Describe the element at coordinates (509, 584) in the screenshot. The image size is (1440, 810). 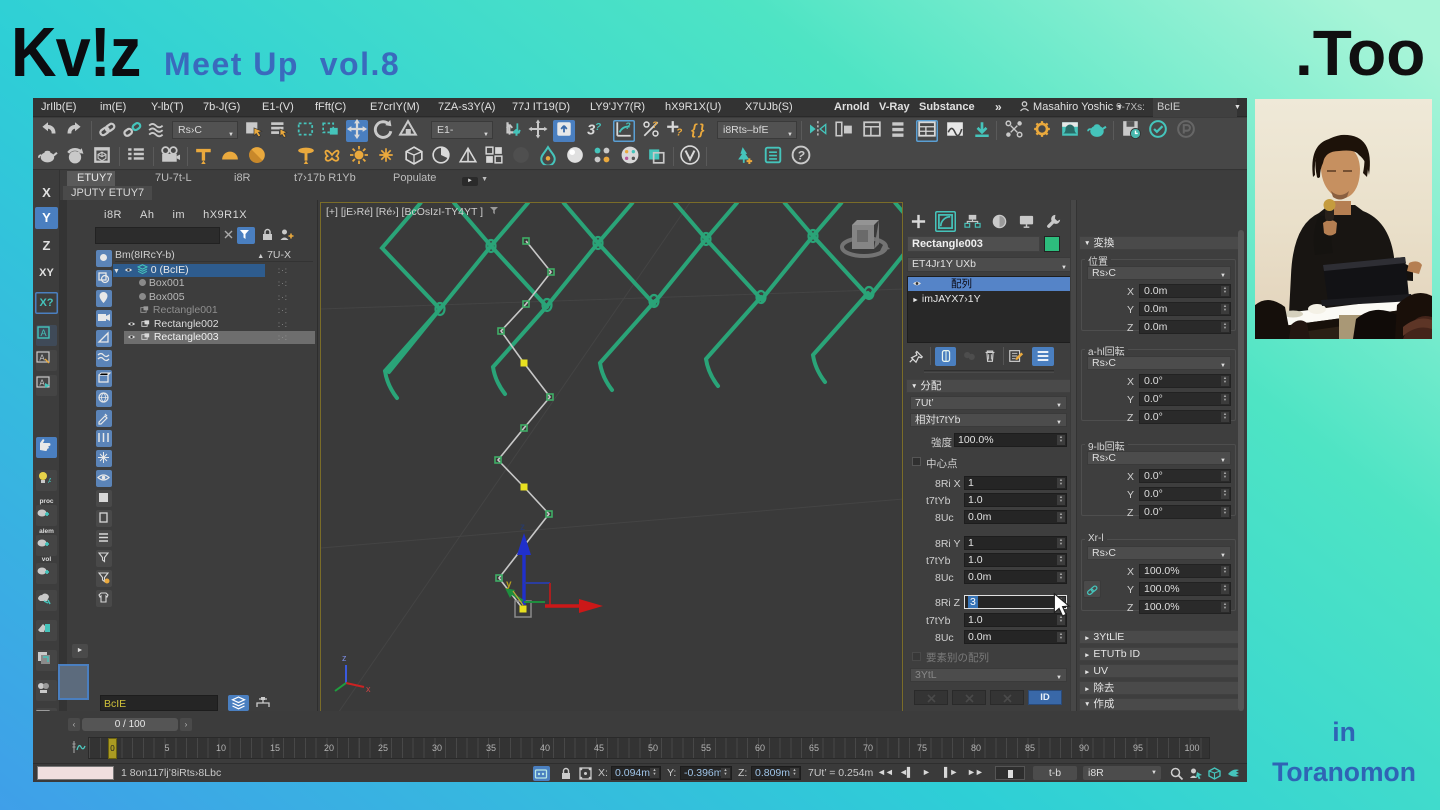
I see `svg-text: y` at that location.